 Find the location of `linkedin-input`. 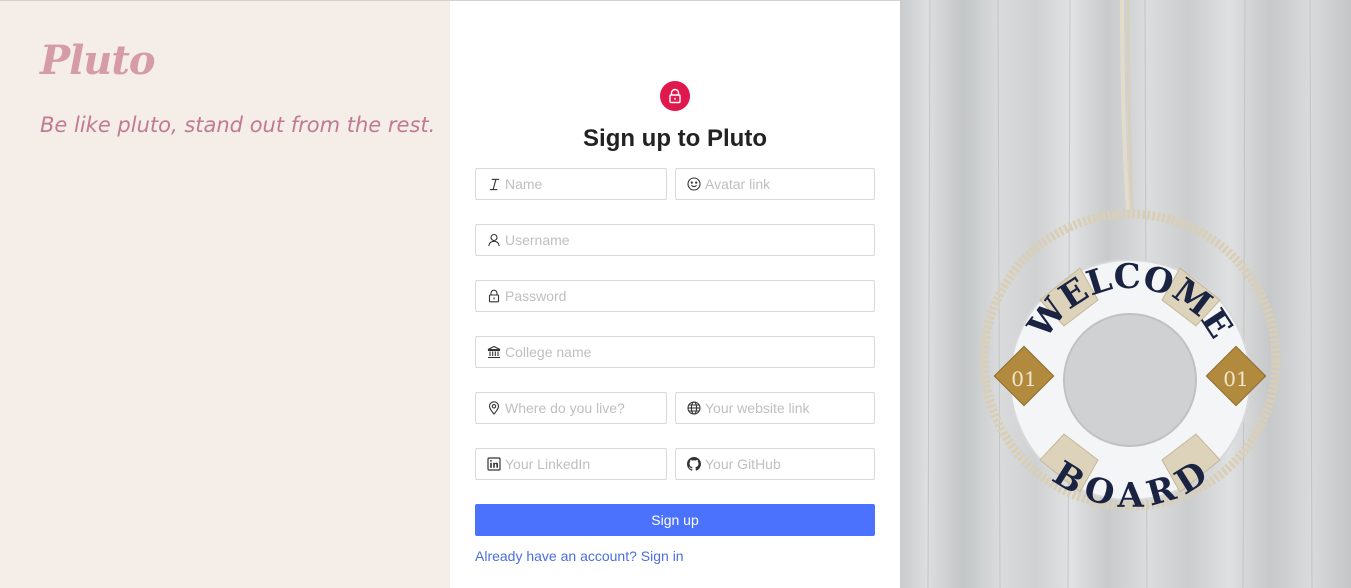

linkedin-input is located at coordinates (585, 464).